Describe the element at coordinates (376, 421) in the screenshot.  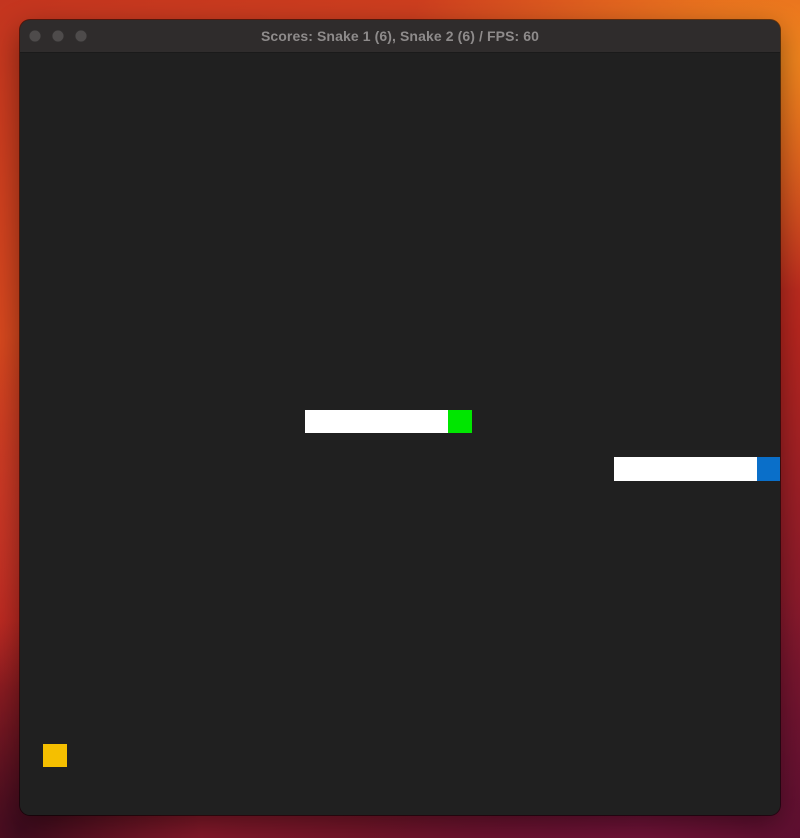
I see `snake-1-body` at that location.